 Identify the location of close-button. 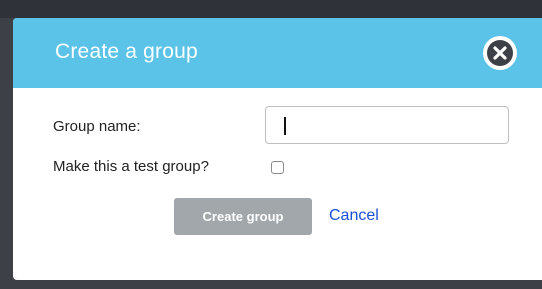
(500, 53).